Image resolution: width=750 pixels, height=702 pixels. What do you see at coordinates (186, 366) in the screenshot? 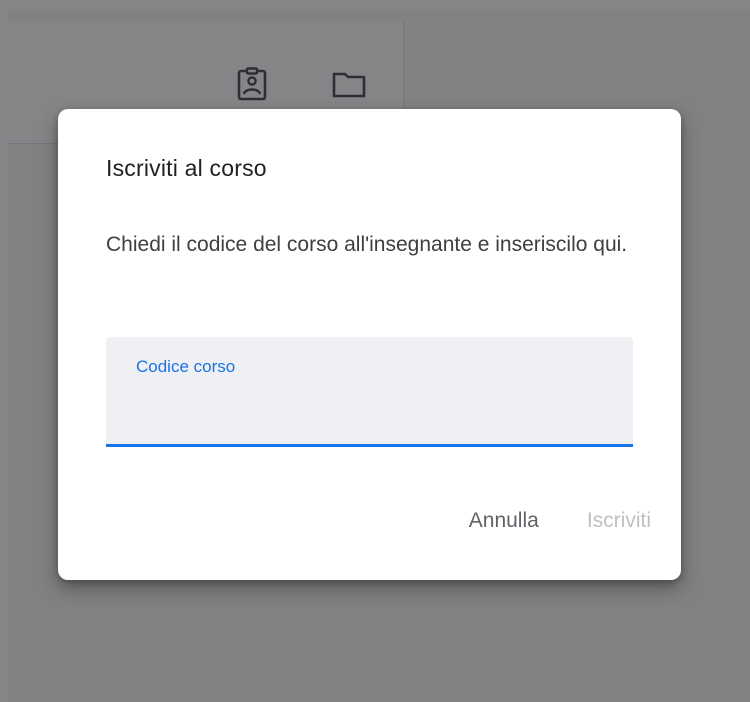
I see `class-code-label: Codice corso` at bounding box center [186, 366].